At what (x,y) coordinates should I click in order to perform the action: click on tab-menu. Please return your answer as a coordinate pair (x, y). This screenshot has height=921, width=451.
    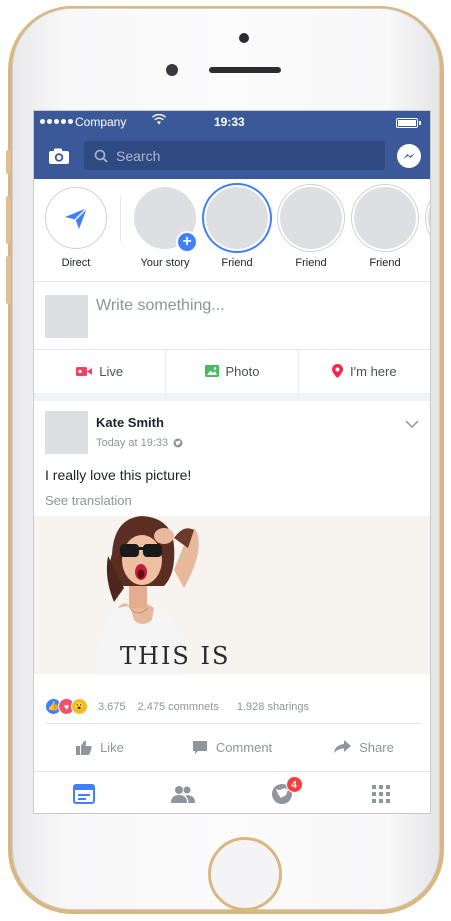
    Looking at the image, I should click on (380, 792).